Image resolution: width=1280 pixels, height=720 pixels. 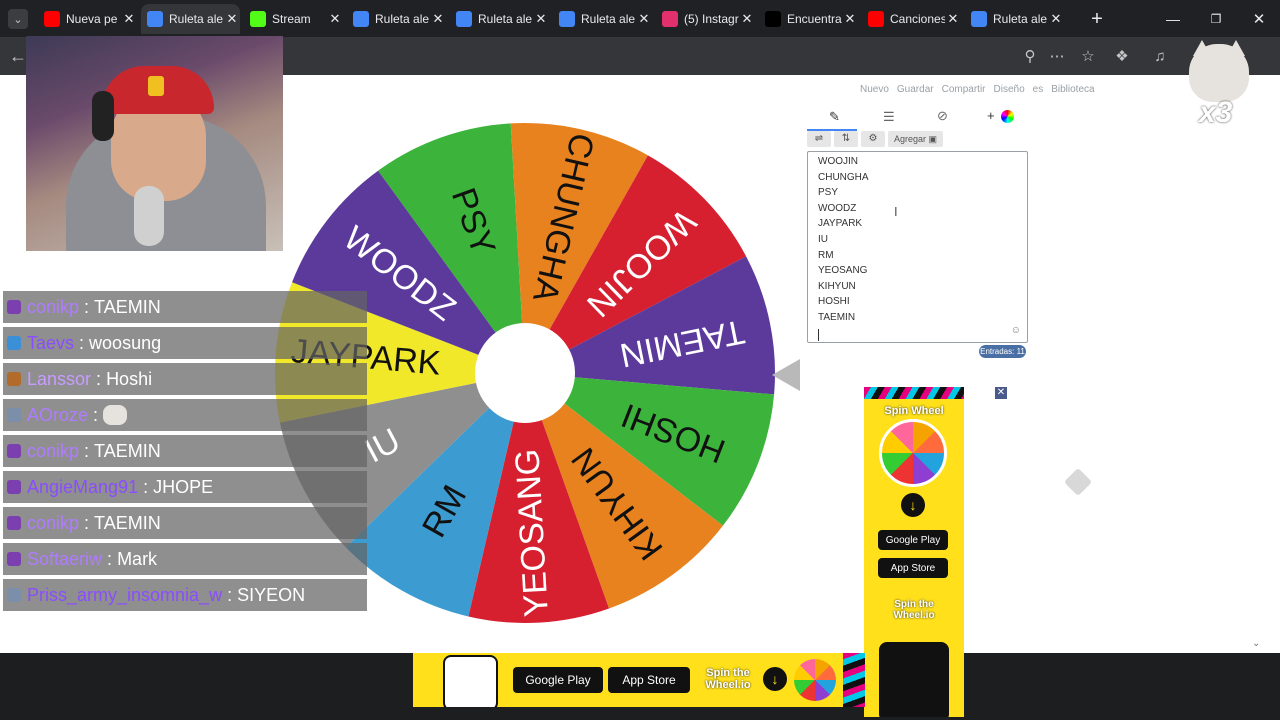 What do you see at coordinates (92, 19) in the screenshot?
I see `tab-title: Nueva pe` at bounding box center [92, 19].